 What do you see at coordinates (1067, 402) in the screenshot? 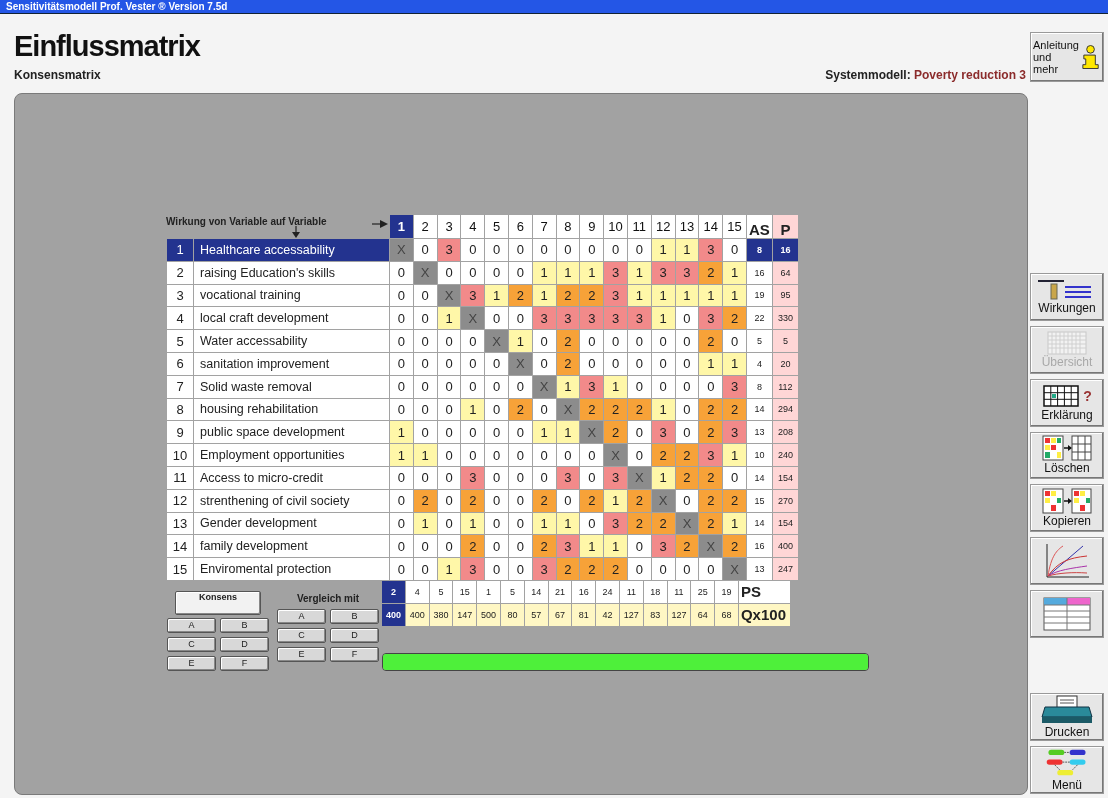
I see `explain-button: ? Erklärung` at bounding box center [1067, 402].